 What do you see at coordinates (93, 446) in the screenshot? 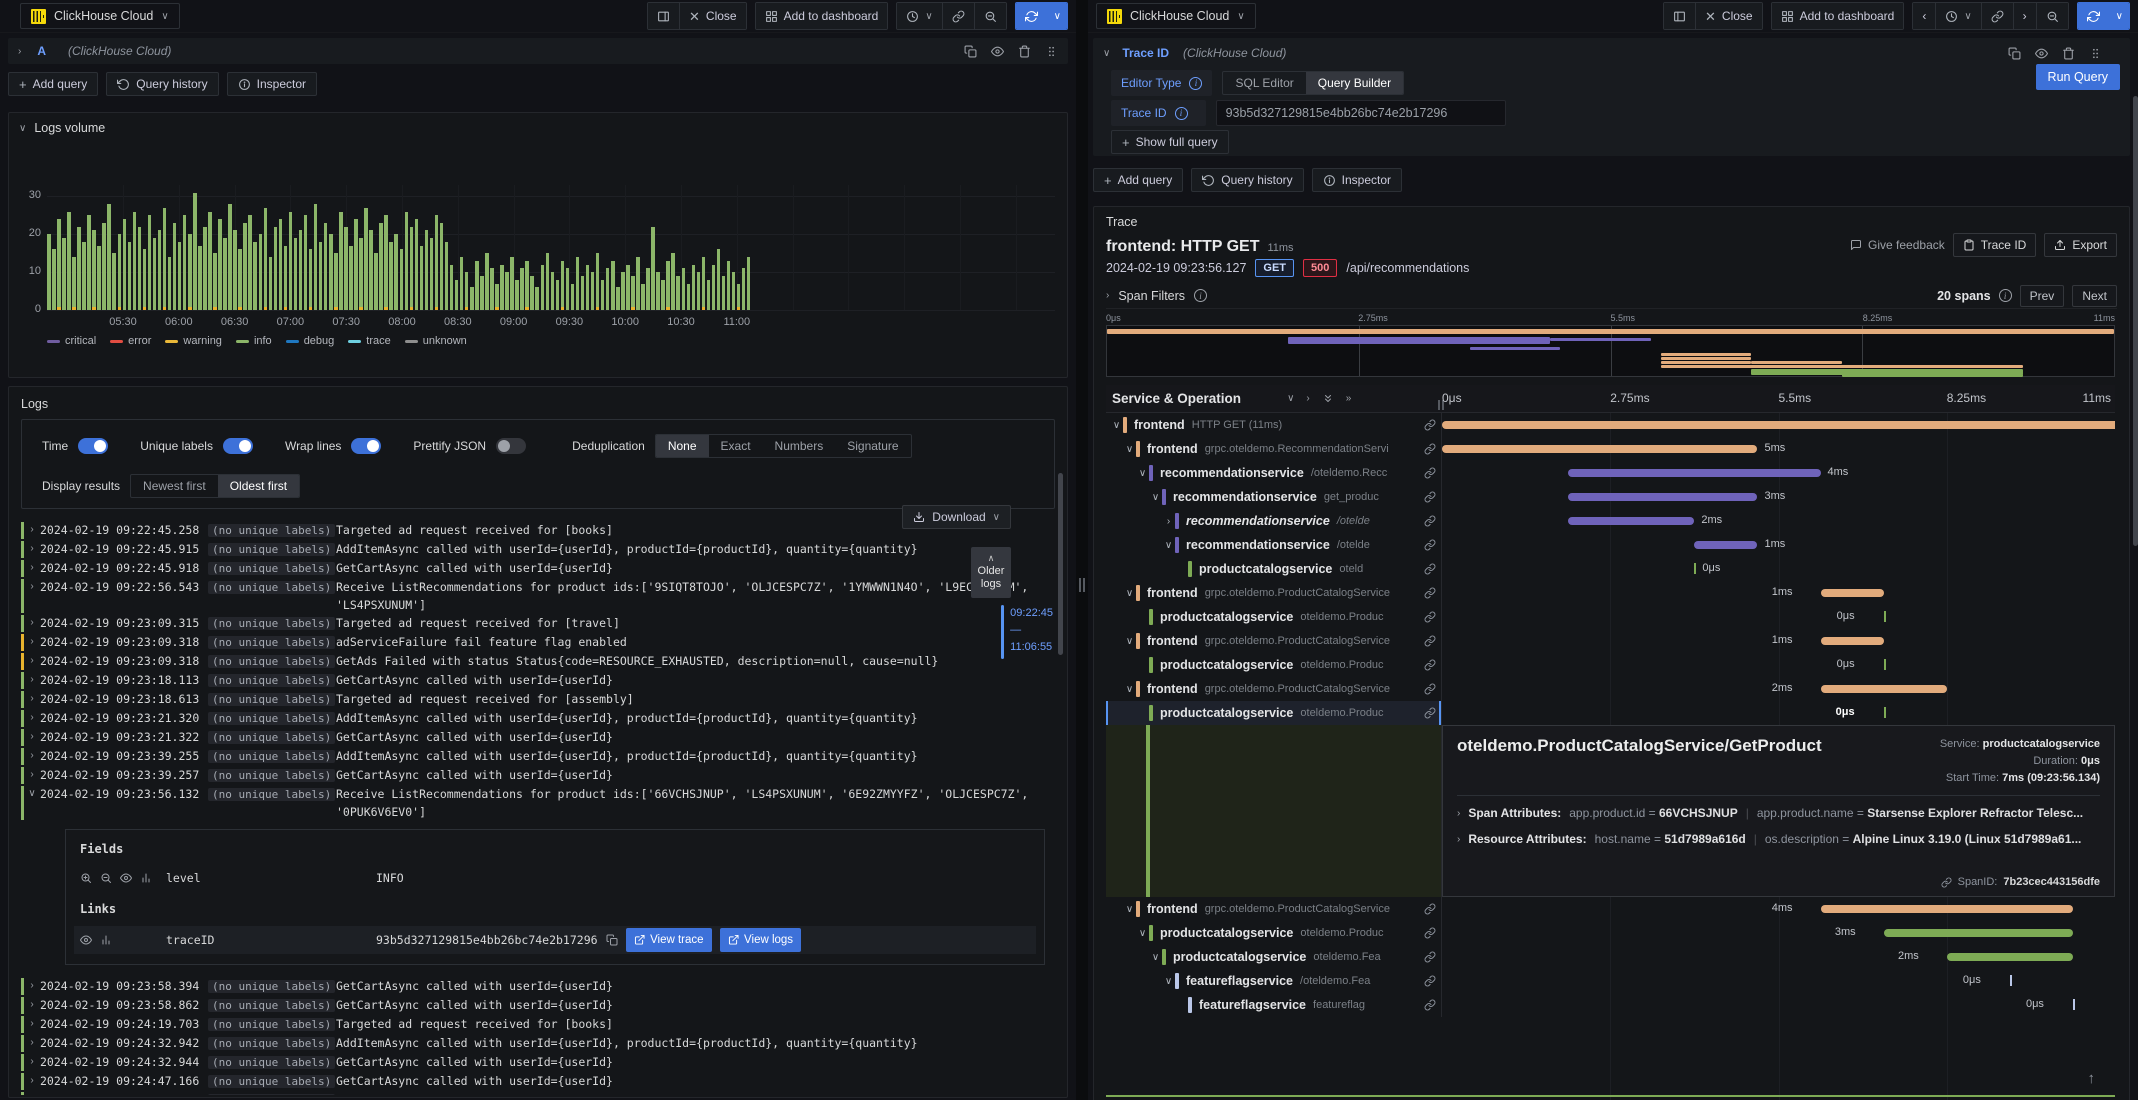
I see `time-toggle` at bounding box center [93, 446].